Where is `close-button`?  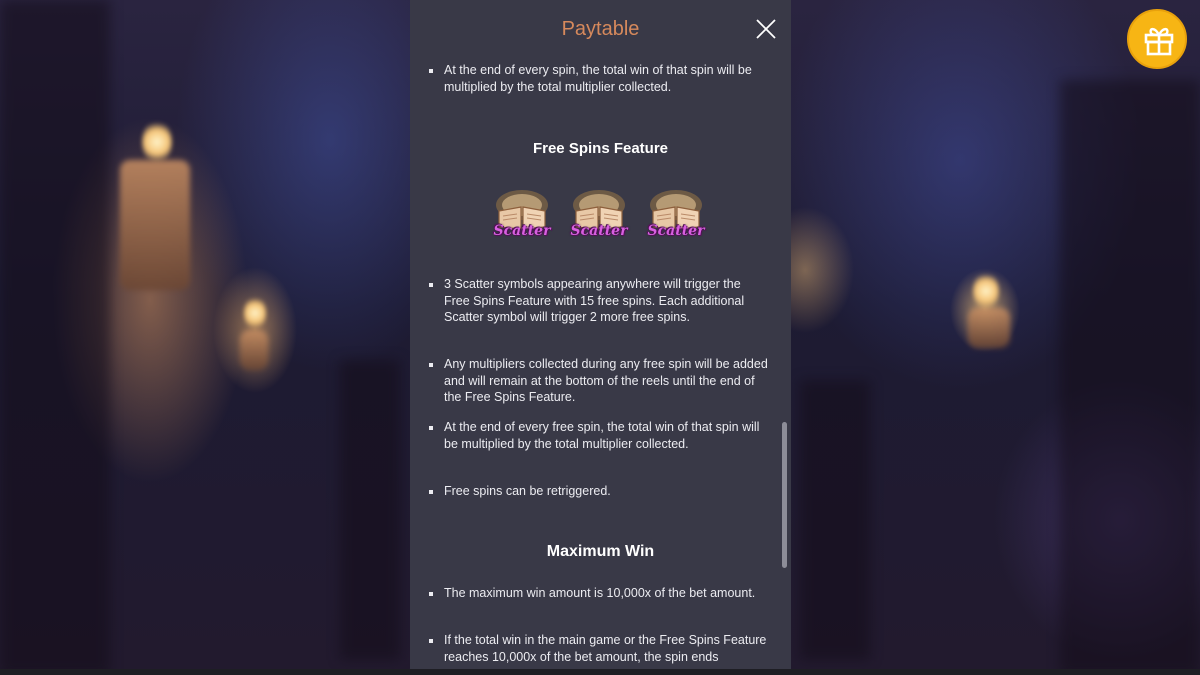
close-button is located at coordinates (766, 29).